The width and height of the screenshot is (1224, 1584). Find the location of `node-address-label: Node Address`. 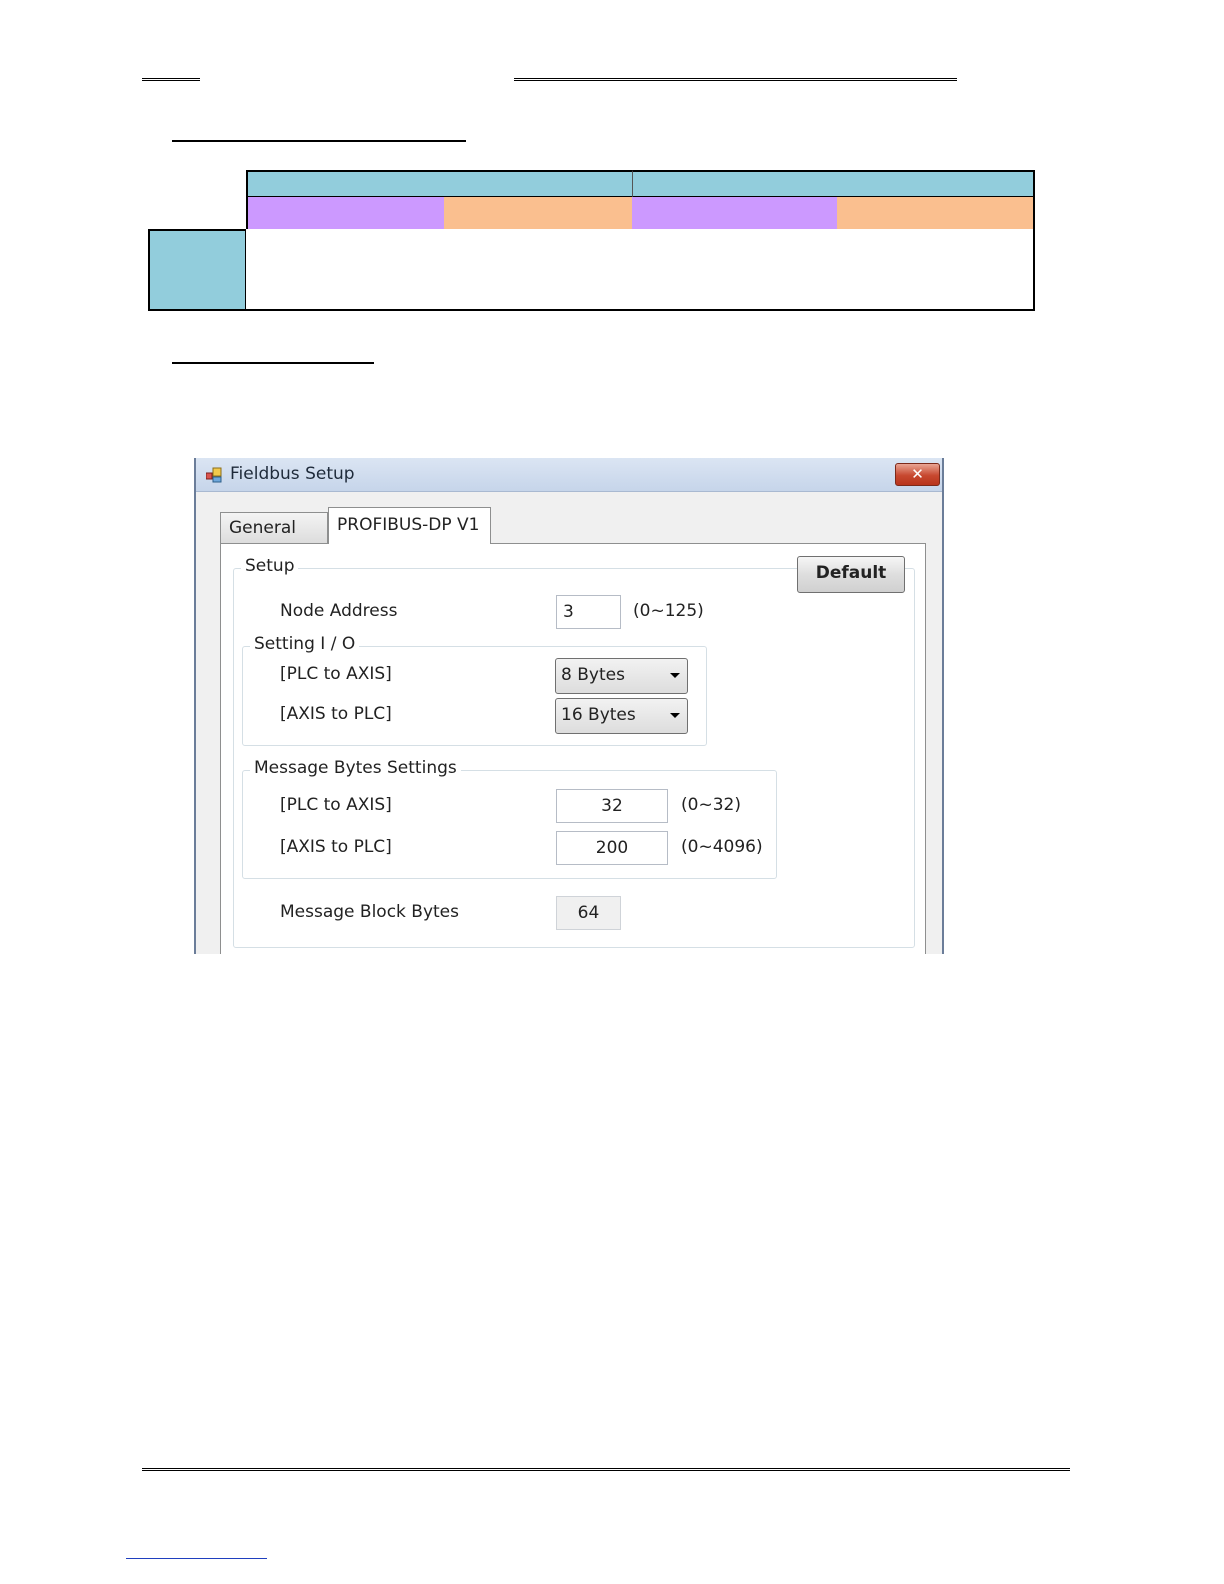

node-address-label: Node Address is located at coordinates (339, 611).